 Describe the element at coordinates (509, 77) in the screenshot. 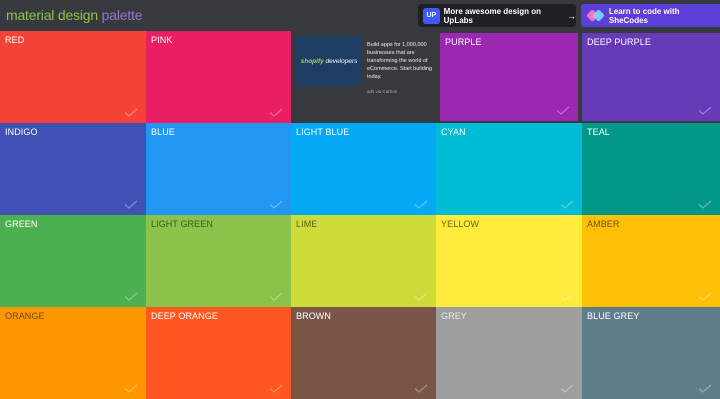

I see `color-tile-purple: PURPLE` at that location.